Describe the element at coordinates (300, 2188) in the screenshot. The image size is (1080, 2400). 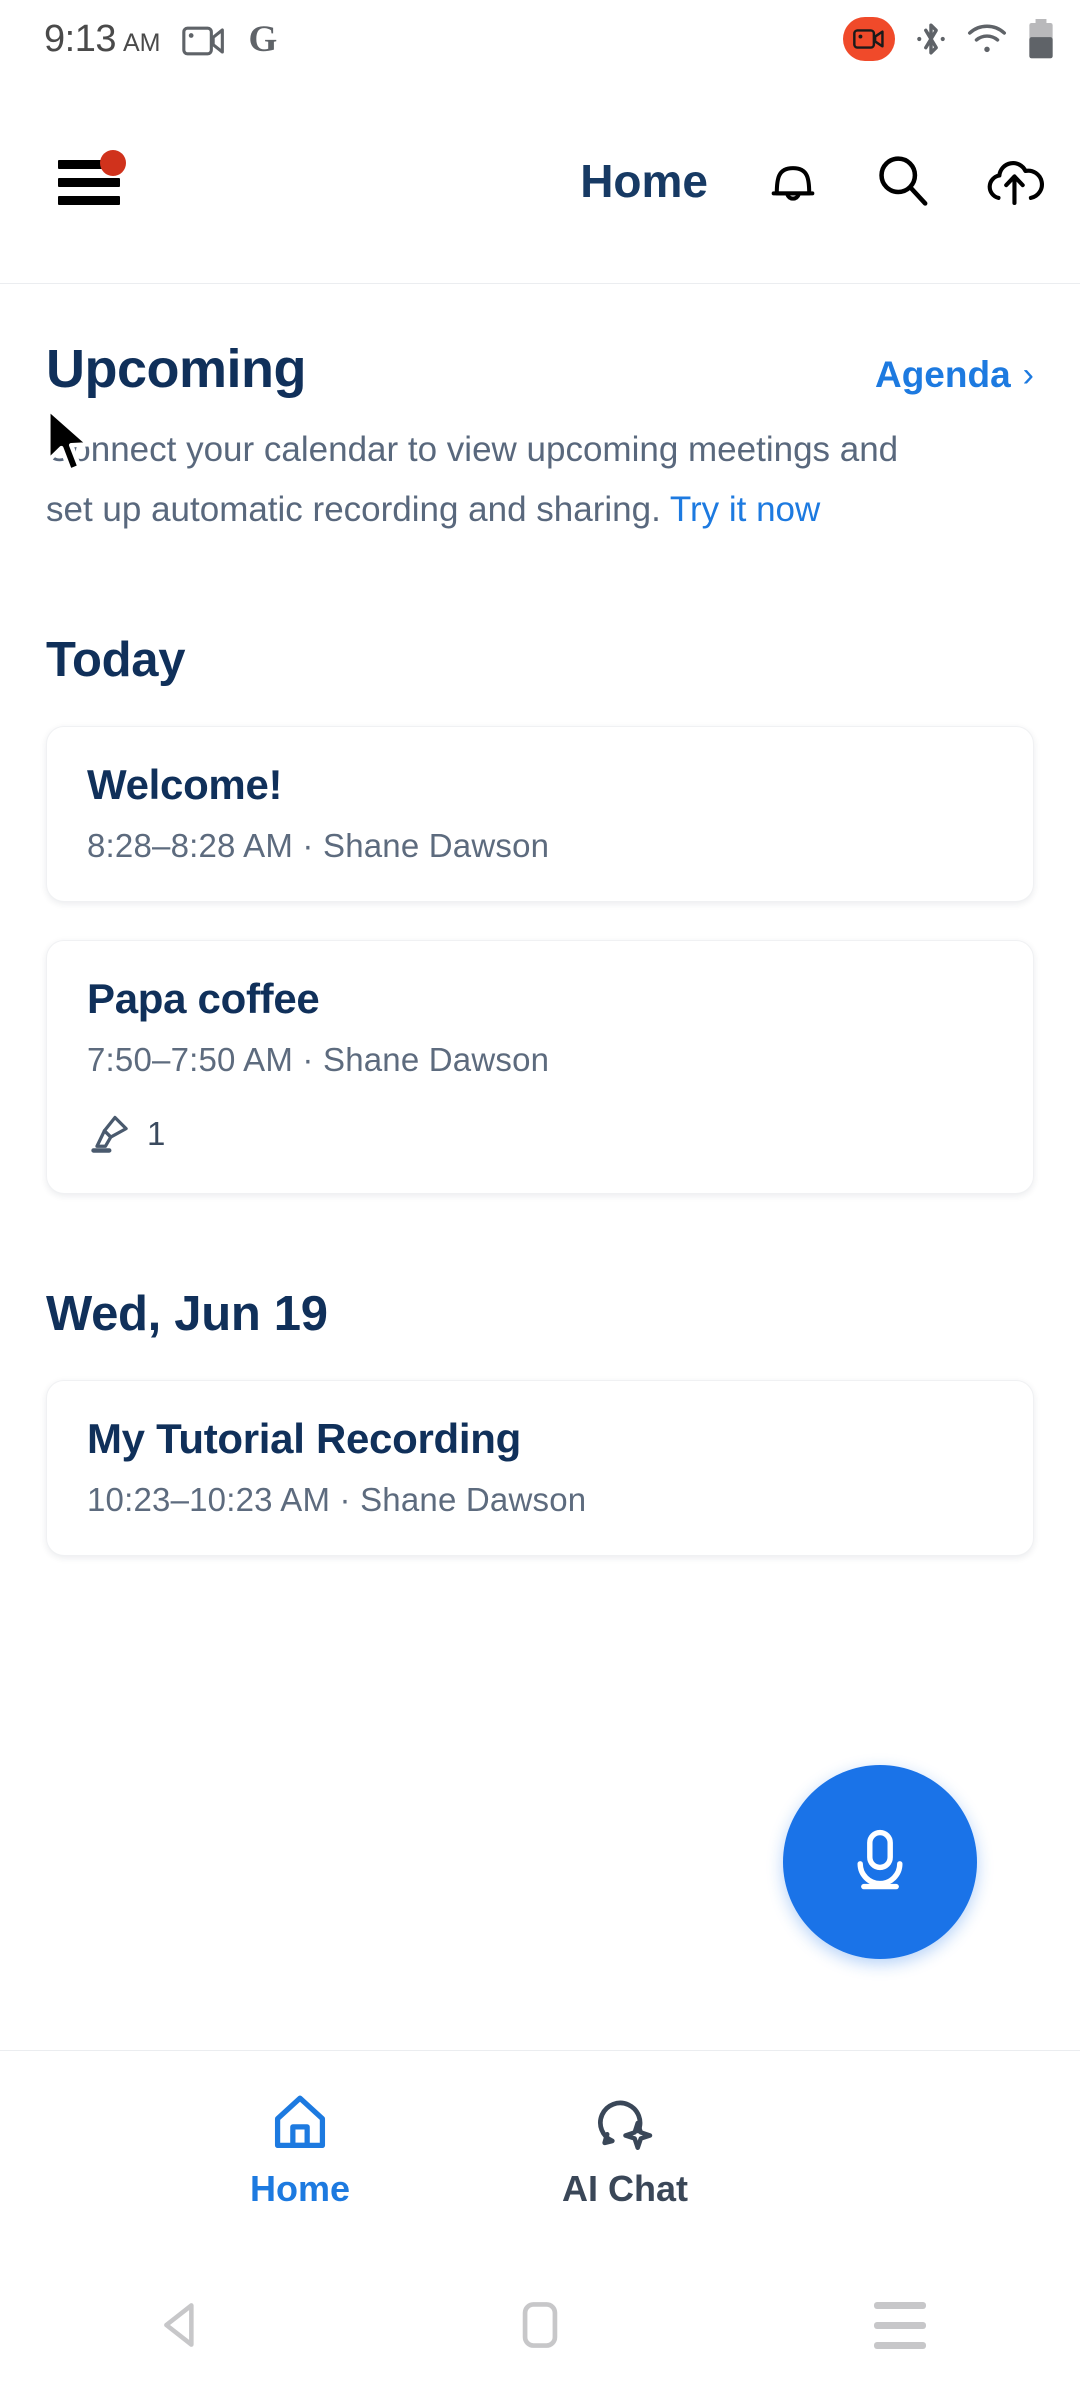
I see `nav-item-home-label: Home` at that location.